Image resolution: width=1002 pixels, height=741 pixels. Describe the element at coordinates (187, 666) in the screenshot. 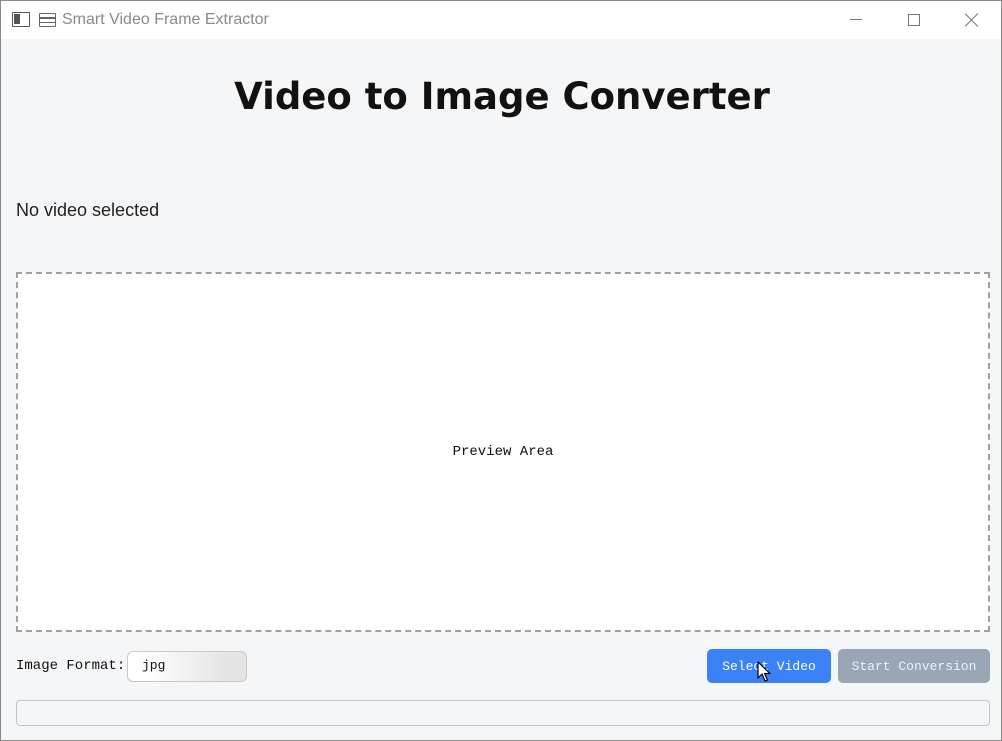

I see `image-format-select: jpg` at that location.